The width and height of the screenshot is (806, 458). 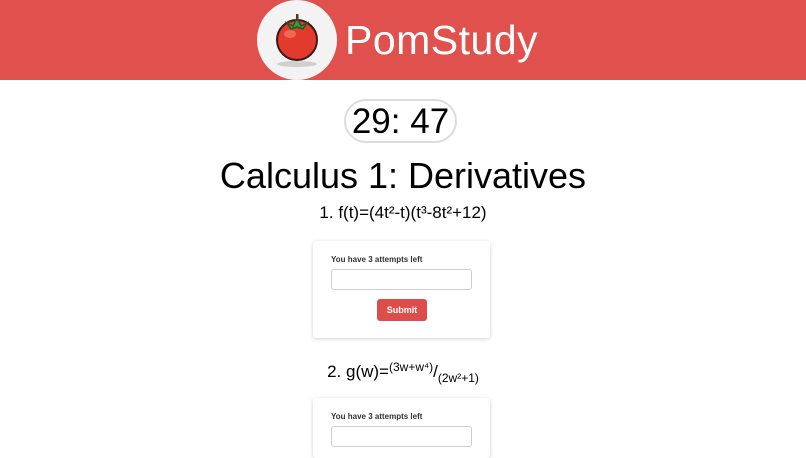 I want to click on problem-denominator: (2w²+1), so click(x=458, y=378).